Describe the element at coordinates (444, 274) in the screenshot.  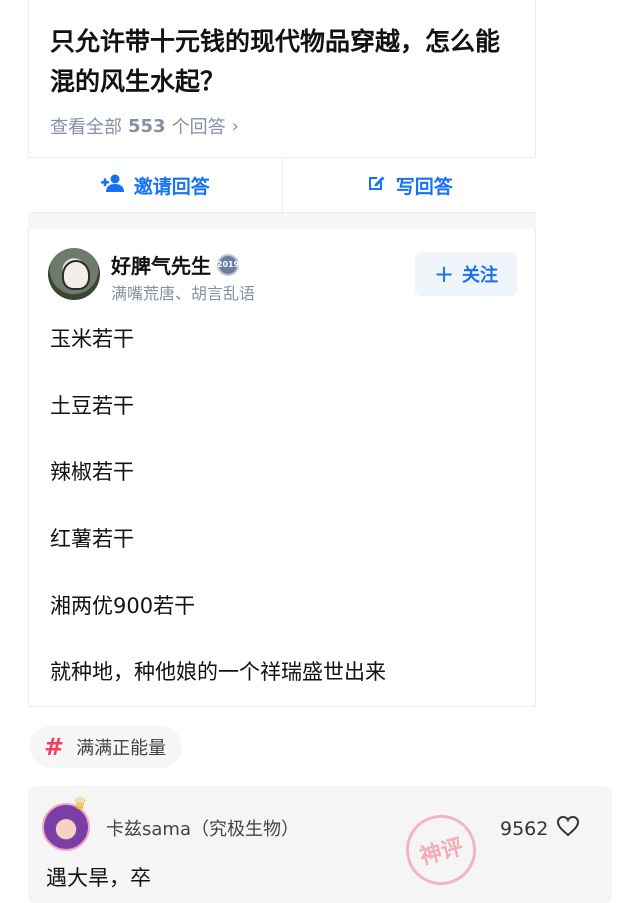
I see `plus-icon: +` at that location.